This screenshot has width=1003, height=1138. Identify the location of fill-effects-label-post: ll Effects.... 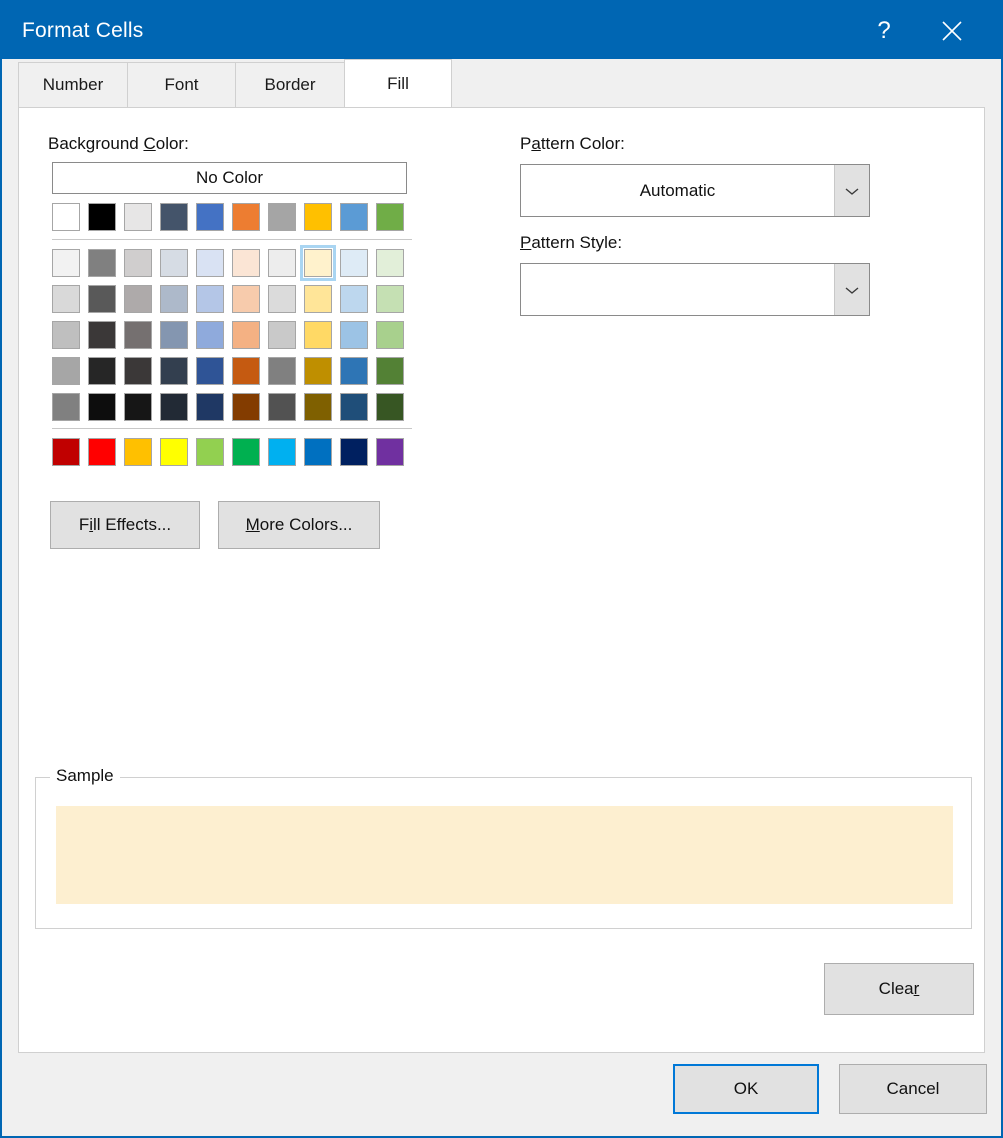
(132, 524).